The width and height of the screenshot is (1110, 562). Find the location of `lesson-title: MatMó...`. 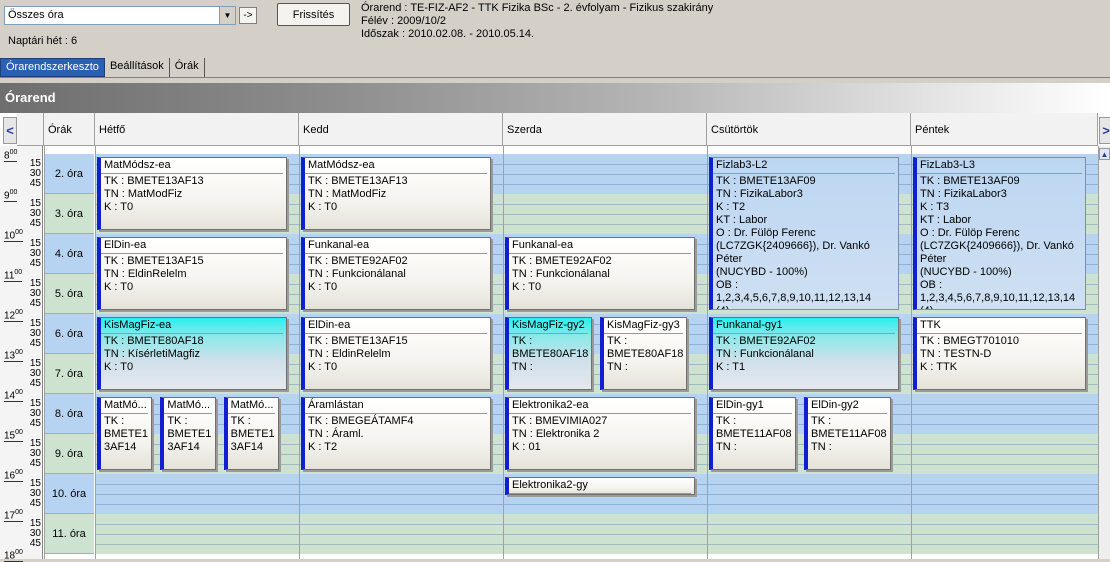

lesson-title: MatMó... is located at coordinates (189, 405).